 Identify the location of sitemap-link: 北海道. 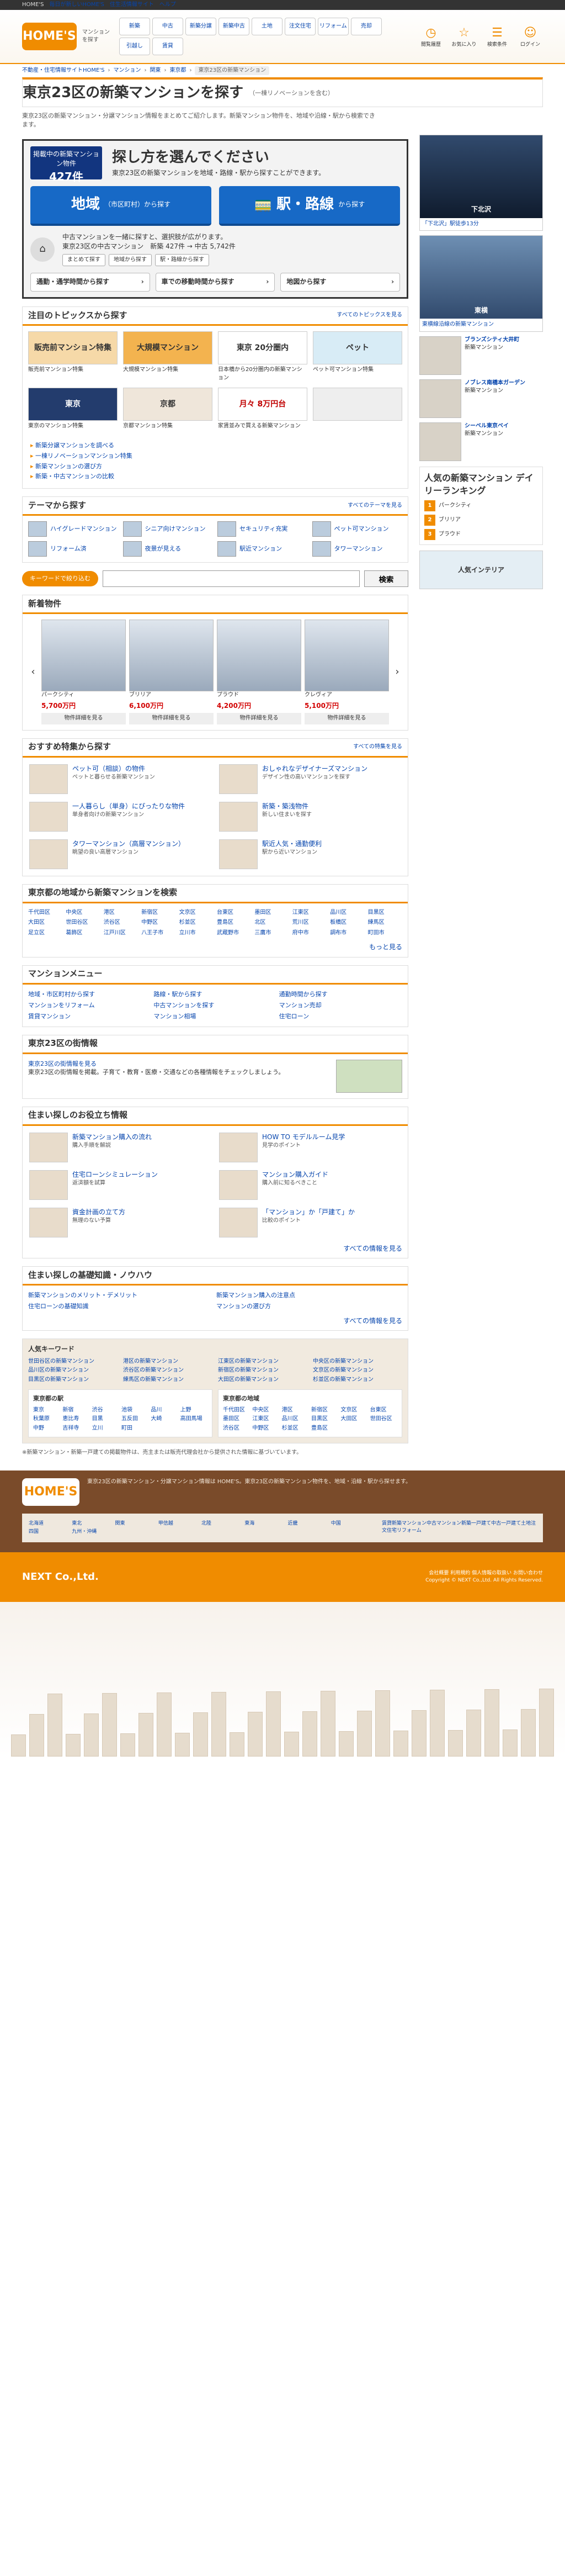
(48, 1523).